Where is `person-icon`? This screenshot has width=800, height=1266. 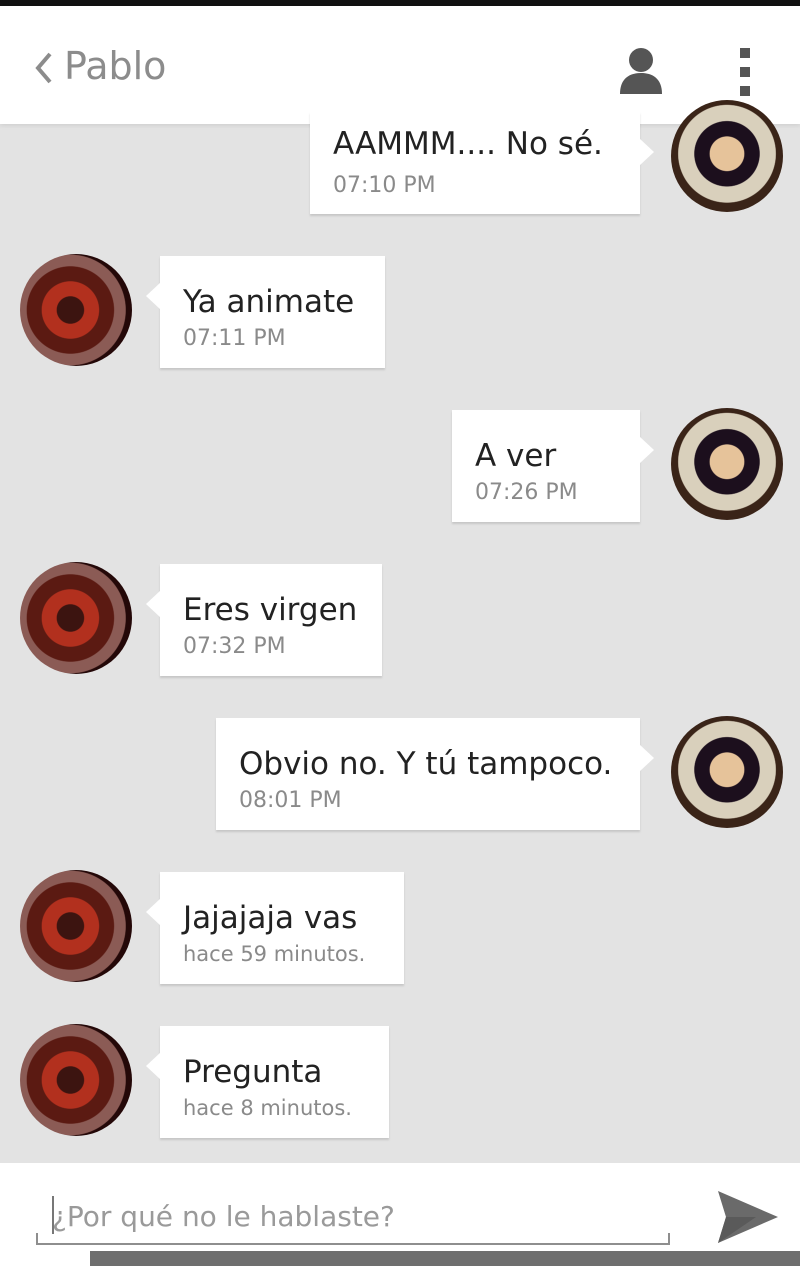 person-icon is located at coordinates (641, 71).